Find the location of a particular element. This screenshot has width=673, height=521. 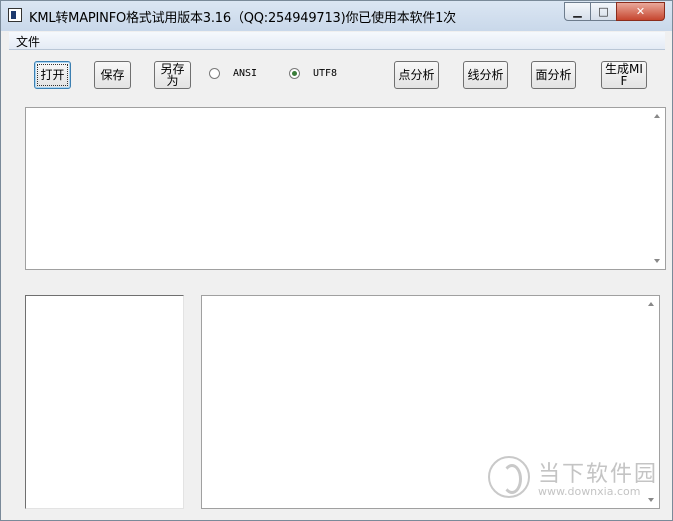

encoding-ansi-radio: ANSI is located at coordinates (233, 73).